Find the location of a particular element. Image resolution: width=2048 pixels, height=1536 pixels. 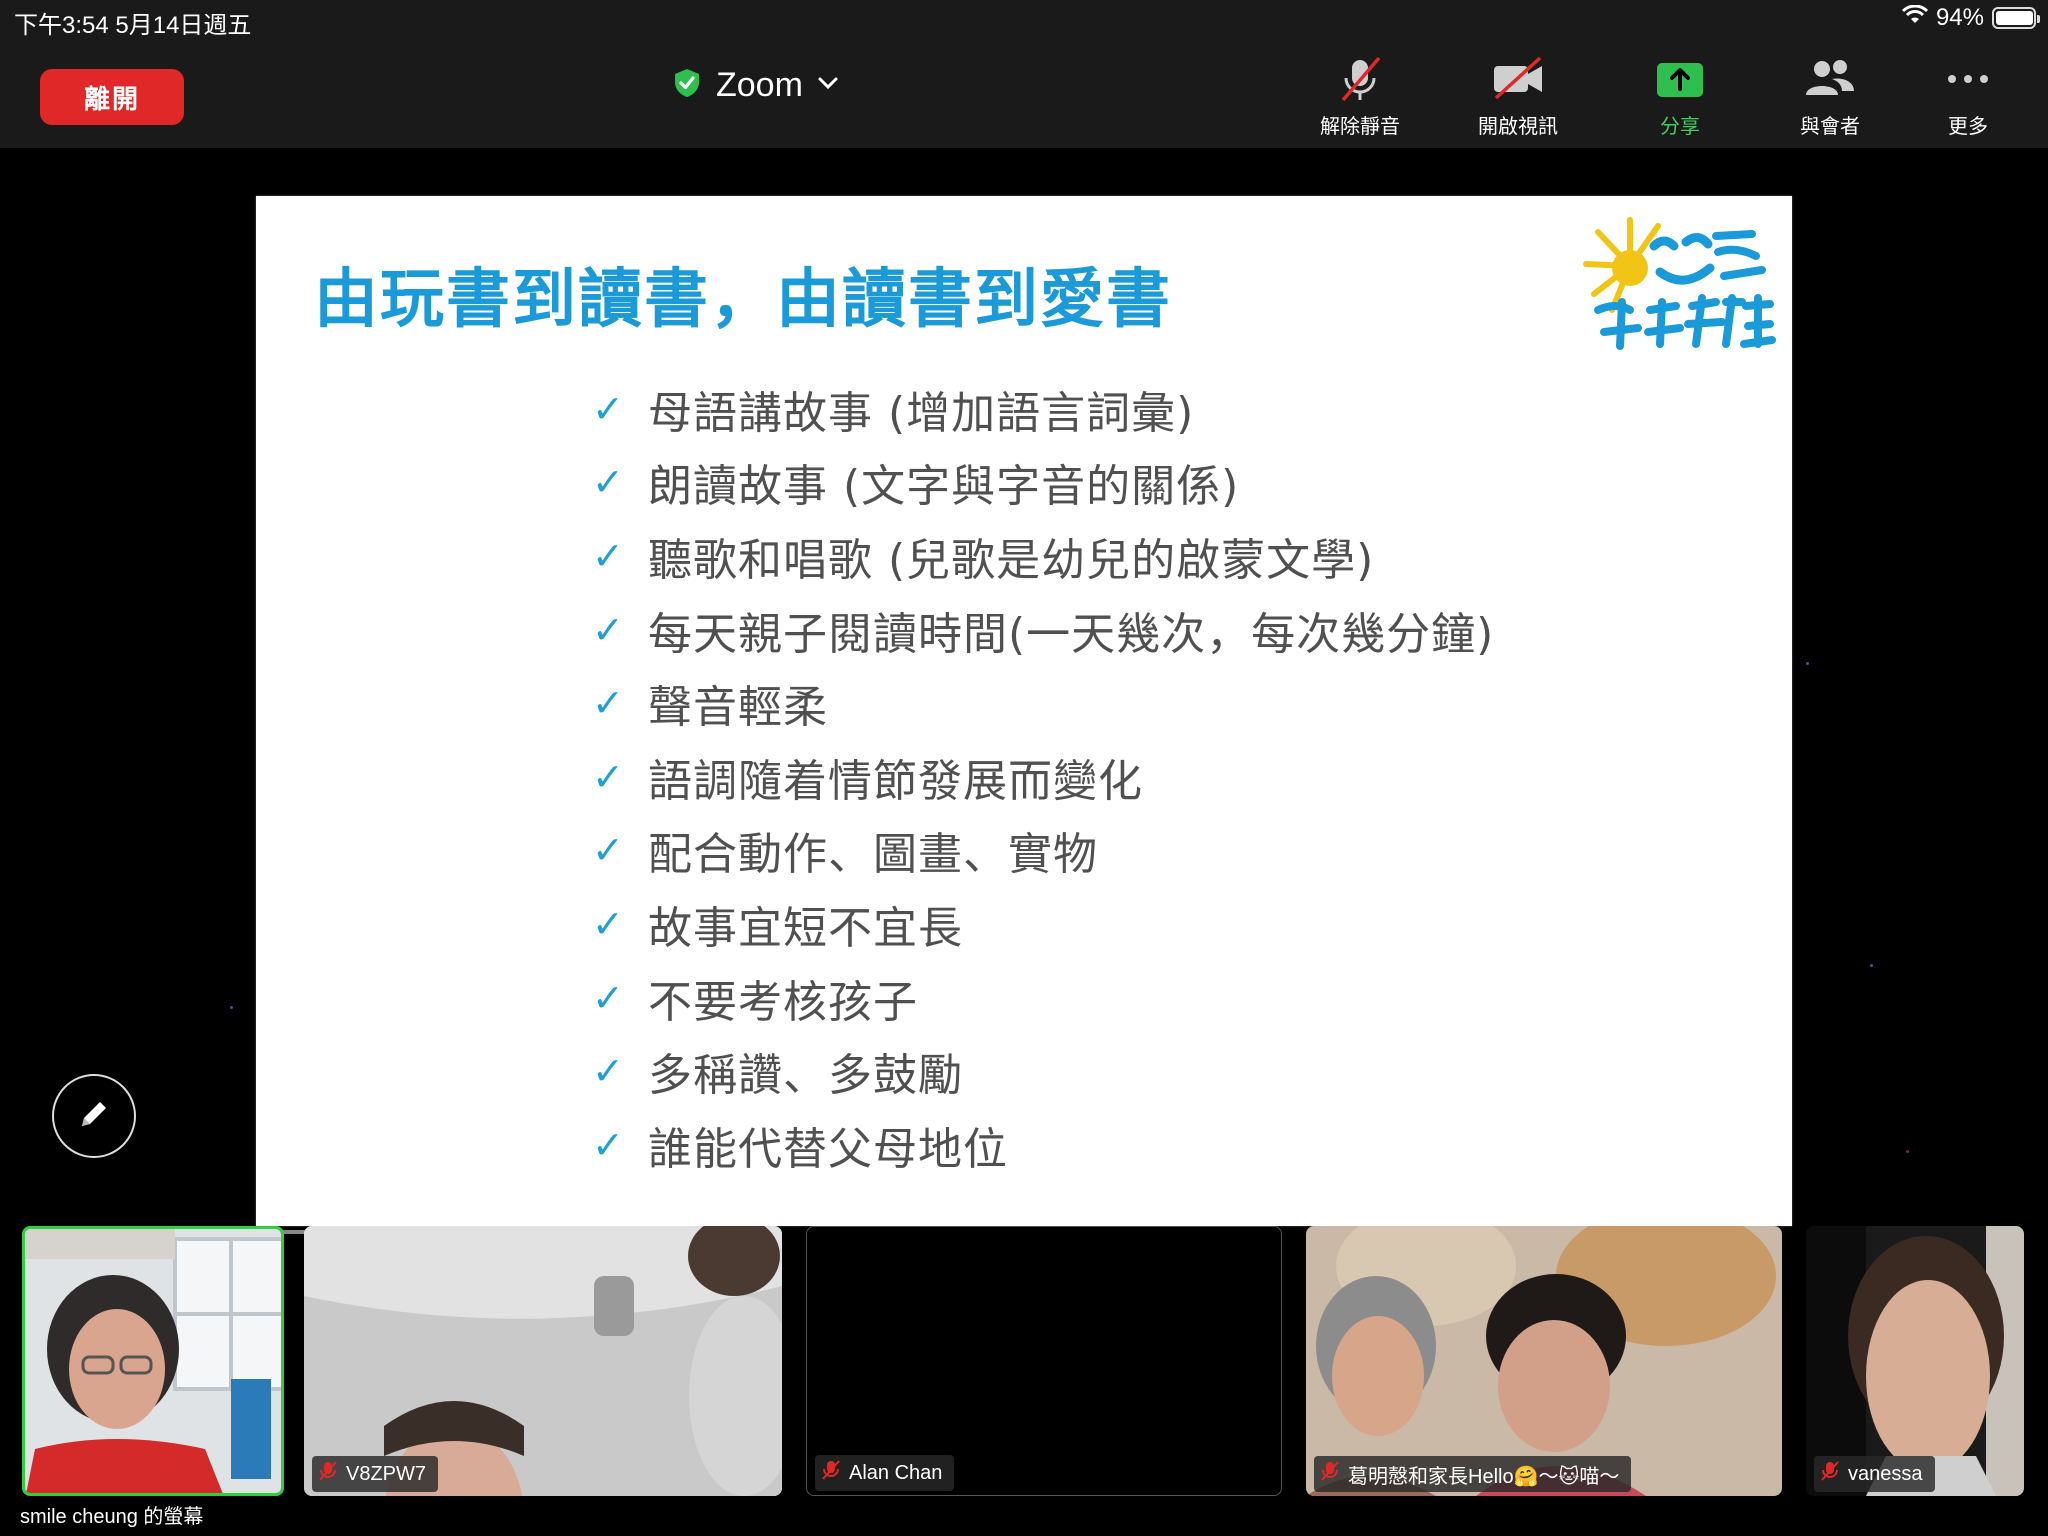

participant-name-tag: Alan Chan is located at coordinates (885, 1473).